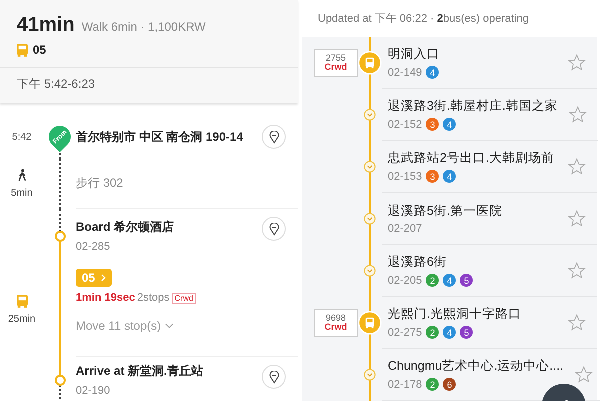 The width and height of the screenshot is (600, 401). Describe the element at coordinates (56, 84) in the screenshot. I see `time-range: 下午 5:42-6:23` at that location.